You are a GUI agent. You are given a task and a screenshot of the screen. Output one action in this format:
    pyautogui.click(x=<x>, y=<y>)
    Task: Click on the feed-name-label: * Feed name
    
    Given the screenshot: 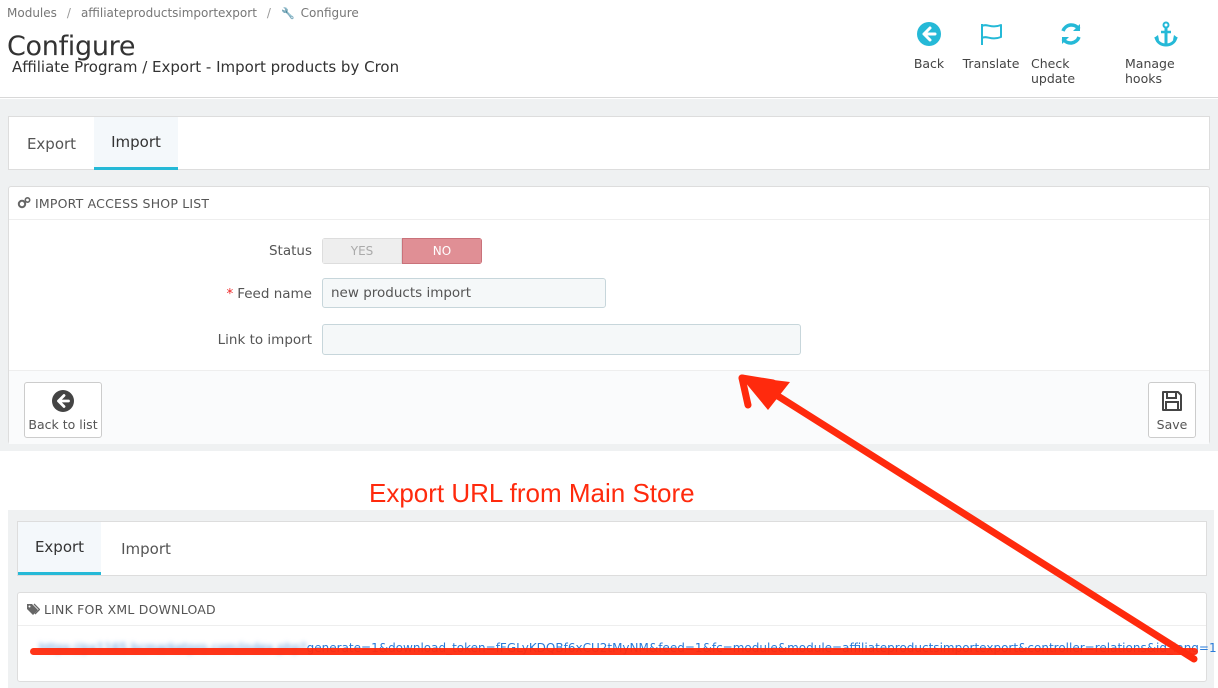 What is the action you would take?
    pyautogui.click(x=250, y=294)
    